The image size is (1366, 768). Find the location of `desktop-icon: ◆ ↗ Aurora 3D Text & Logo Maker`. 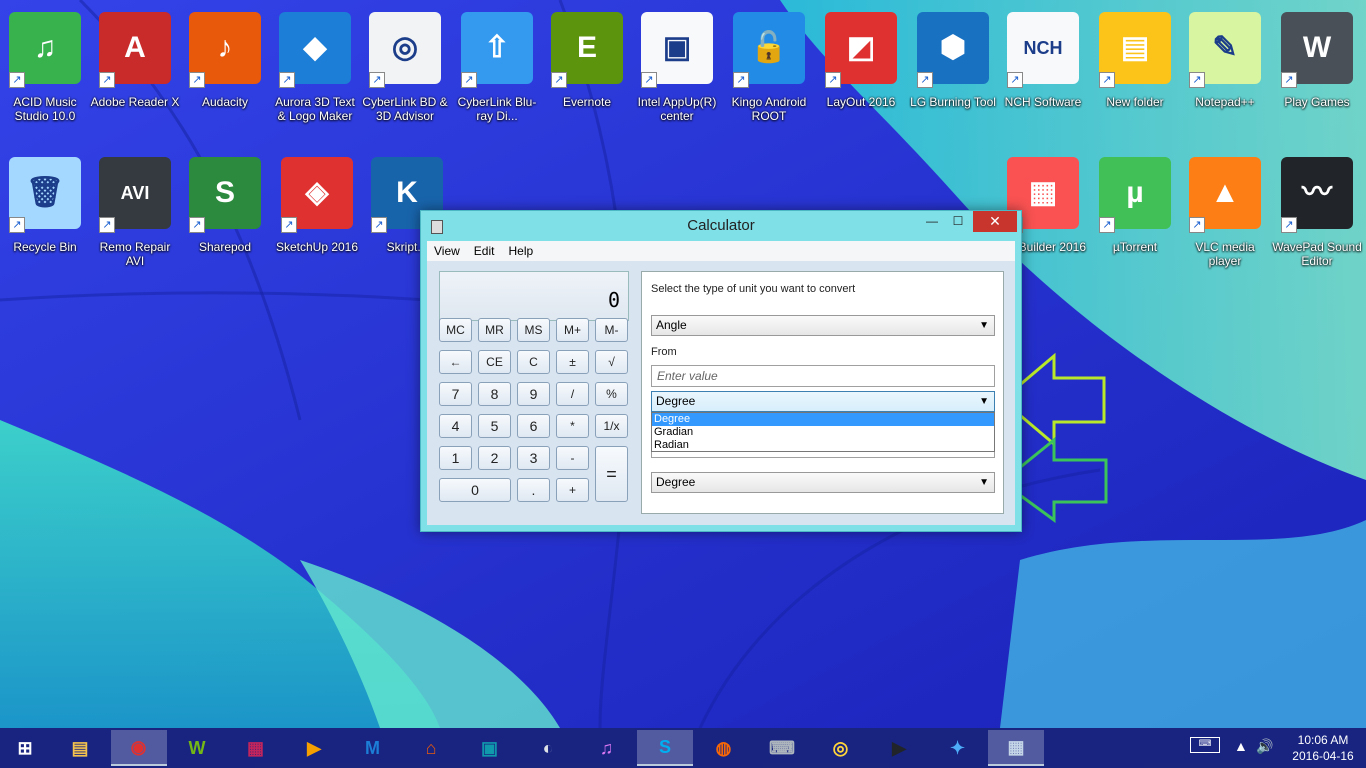

desktop-icon: ◆ ↗ Aurora 3D Text & Logo Maker is located at coordinates (315, 76).